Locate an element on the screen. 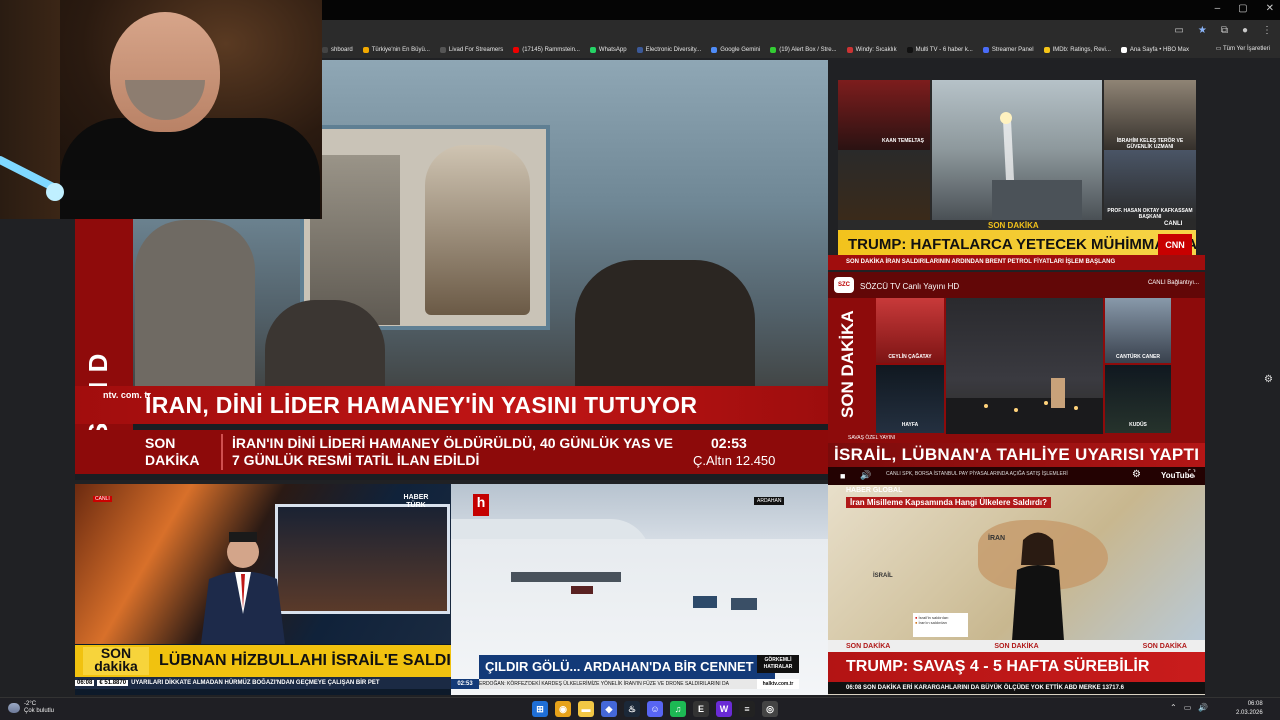  weather-description: Çok bulutlu is located at coordinates (39, 711).